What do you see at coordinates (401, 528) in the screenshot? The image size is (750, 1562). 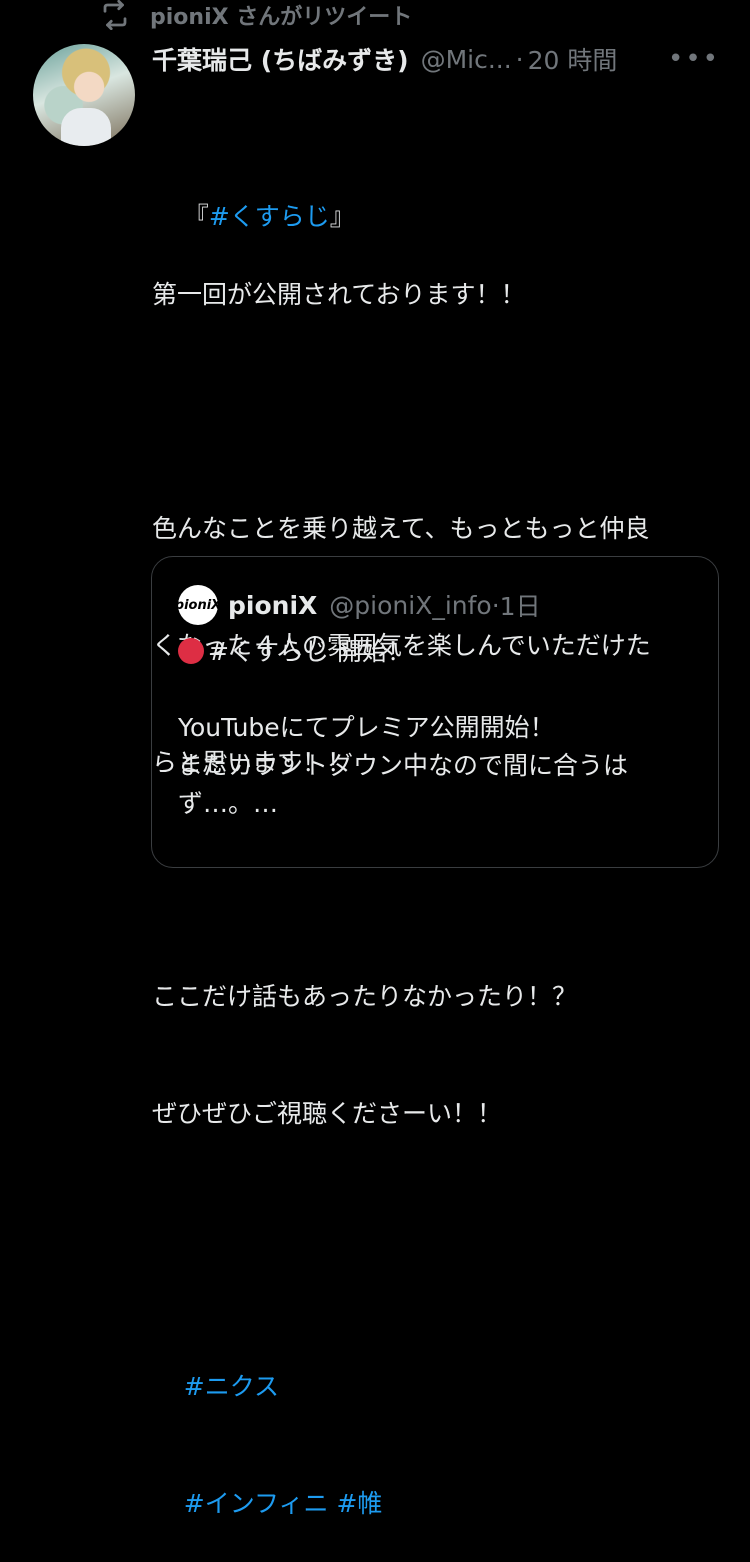 I see `tweet-line: 色んなことを乗り越えて、もっともっと仲良` at bounding box center [401, 528].